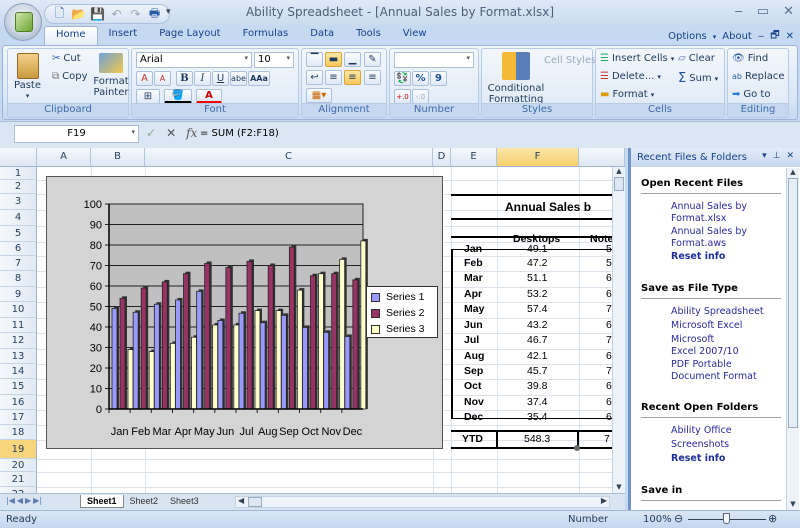 This screenshot has height=528, width=800. Describe the element at coordinates (368, 35) in the screenshot. I see `tab-tools: Tools` at that location.